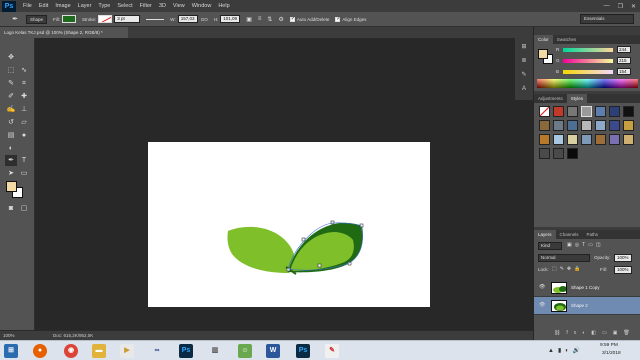 This screenshot has width=640, height=360. What do you see at coordinates (564, 258) in the screenshot?
I see `blend-mode-select: Normal` at bounding box center [564, 258].